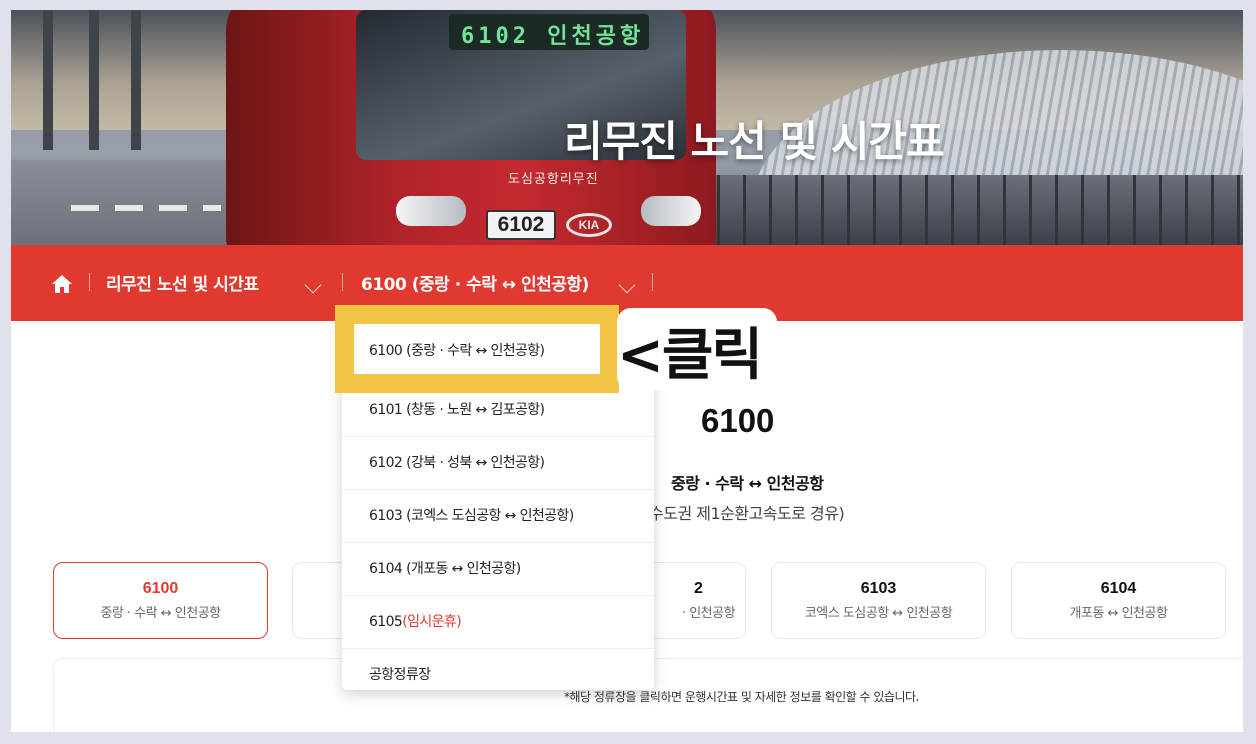  What do you see at coordinates (1118, 588) in the screenshot?
I see `route-card-number: 6104` at bounding box center [1118, 588].